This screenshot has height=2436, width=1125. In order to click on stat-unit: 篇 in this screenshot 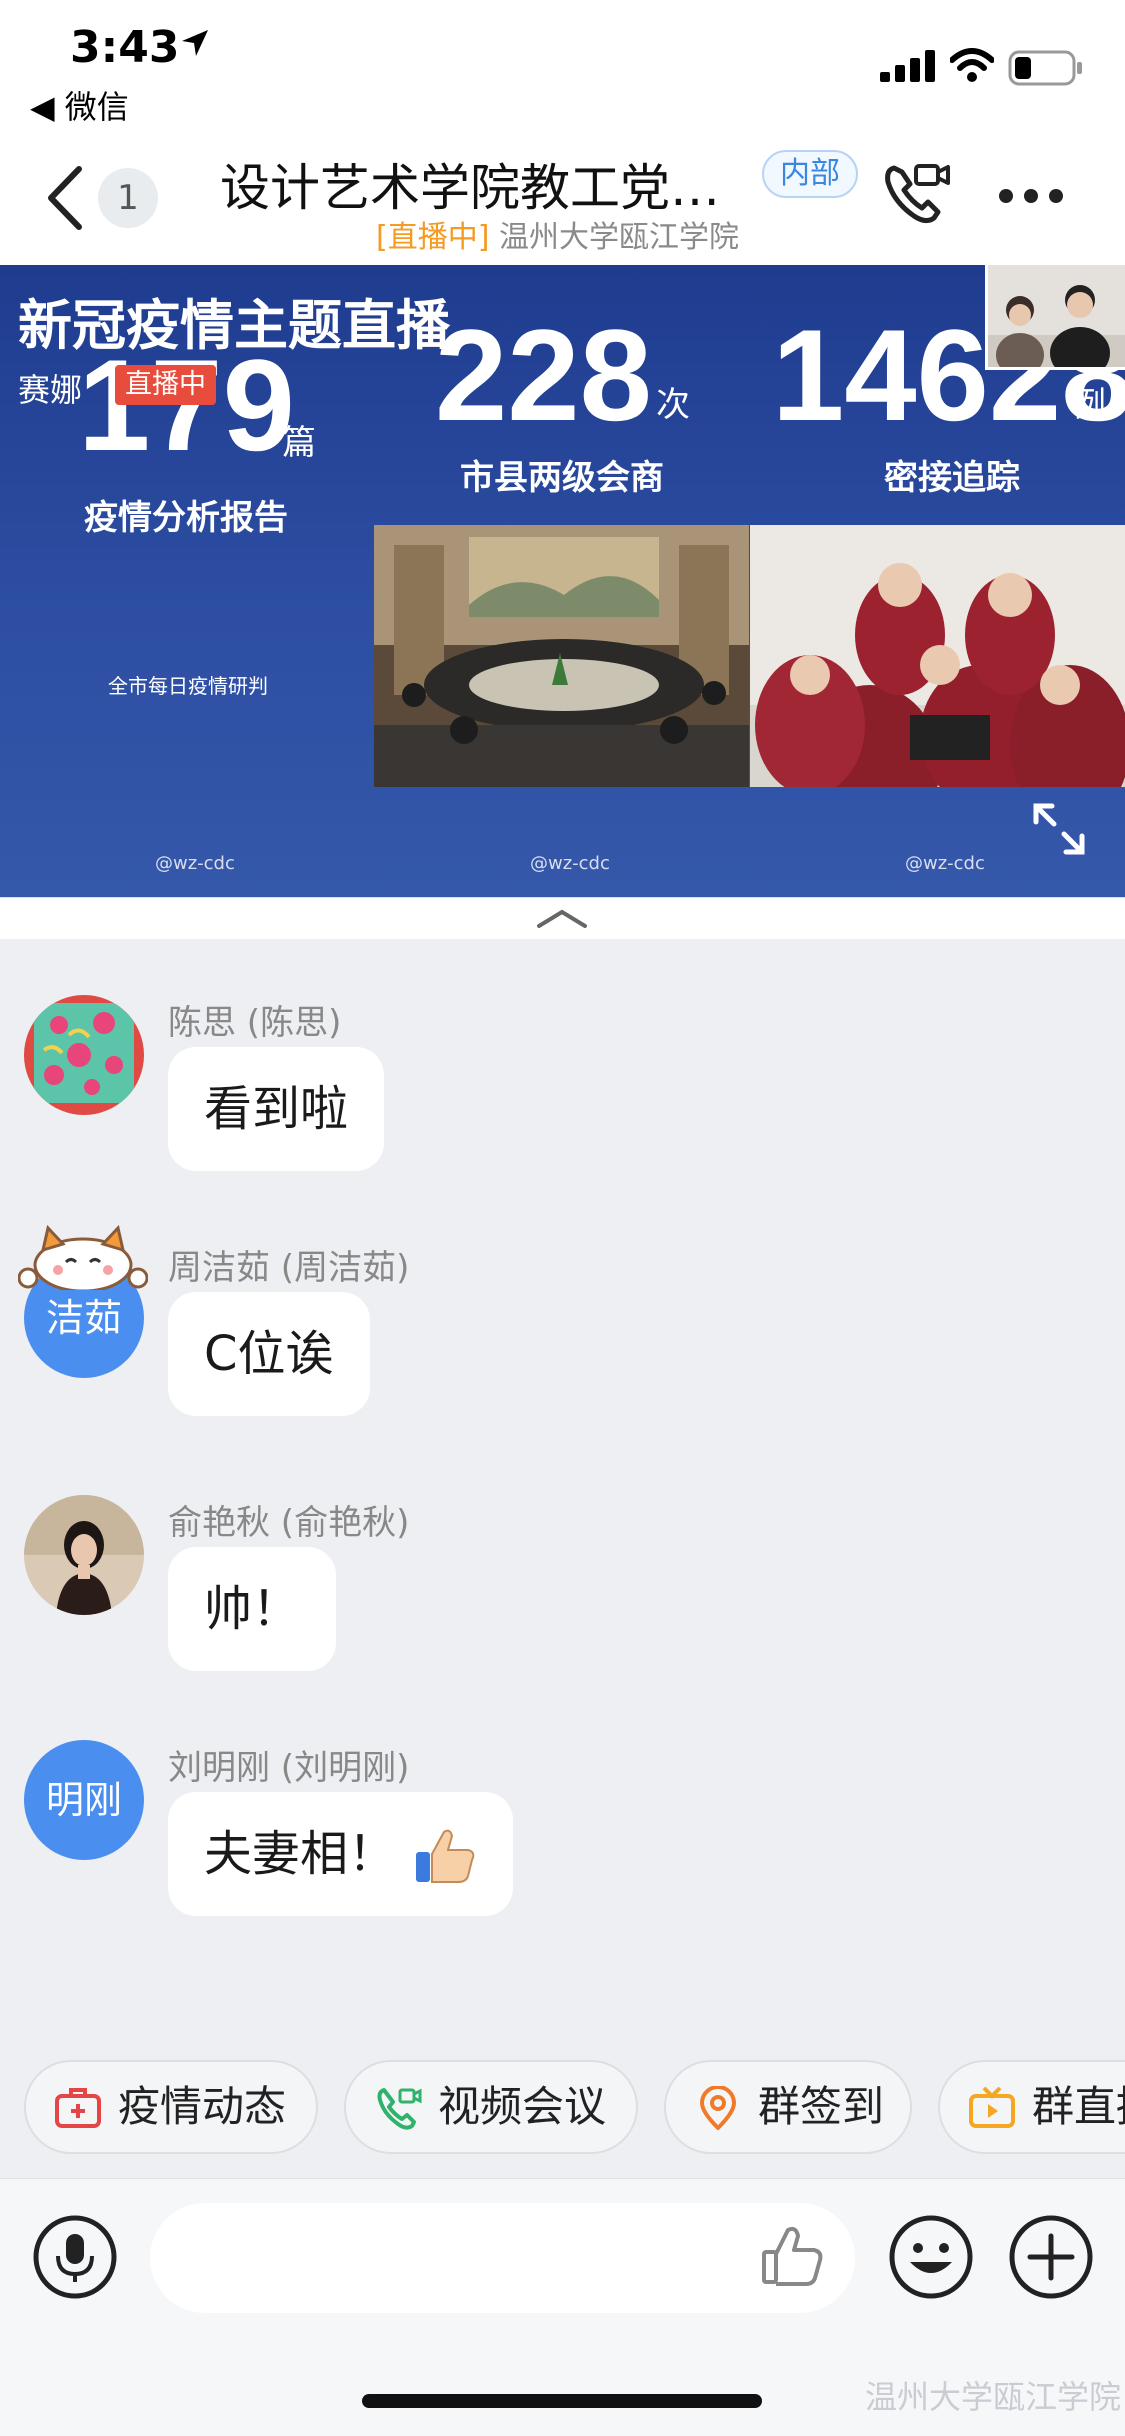, I will do `click(299, 443)`.